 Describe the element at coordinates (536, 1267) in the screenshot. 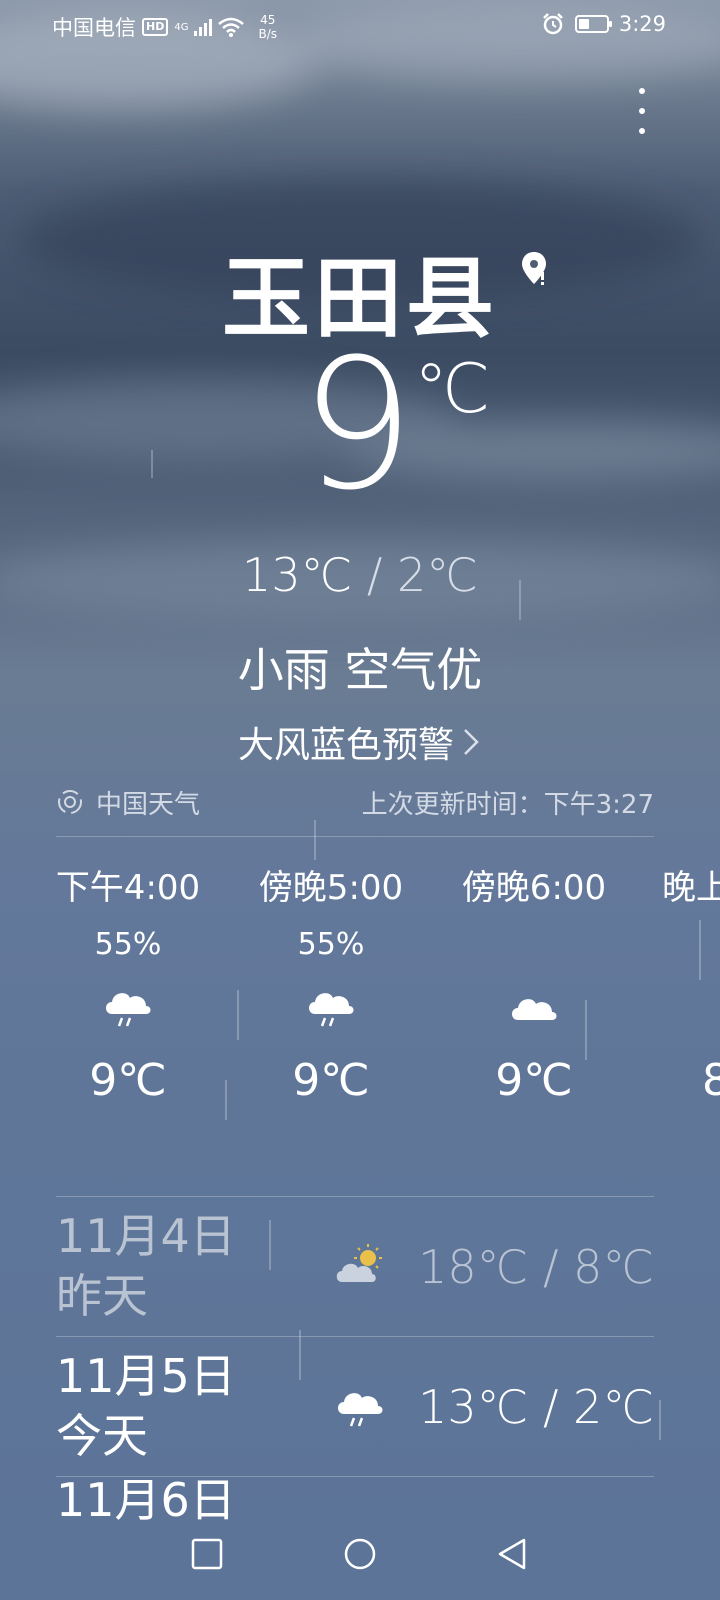

I see `day-temp-range: 18℃ / 8℃` at that location.